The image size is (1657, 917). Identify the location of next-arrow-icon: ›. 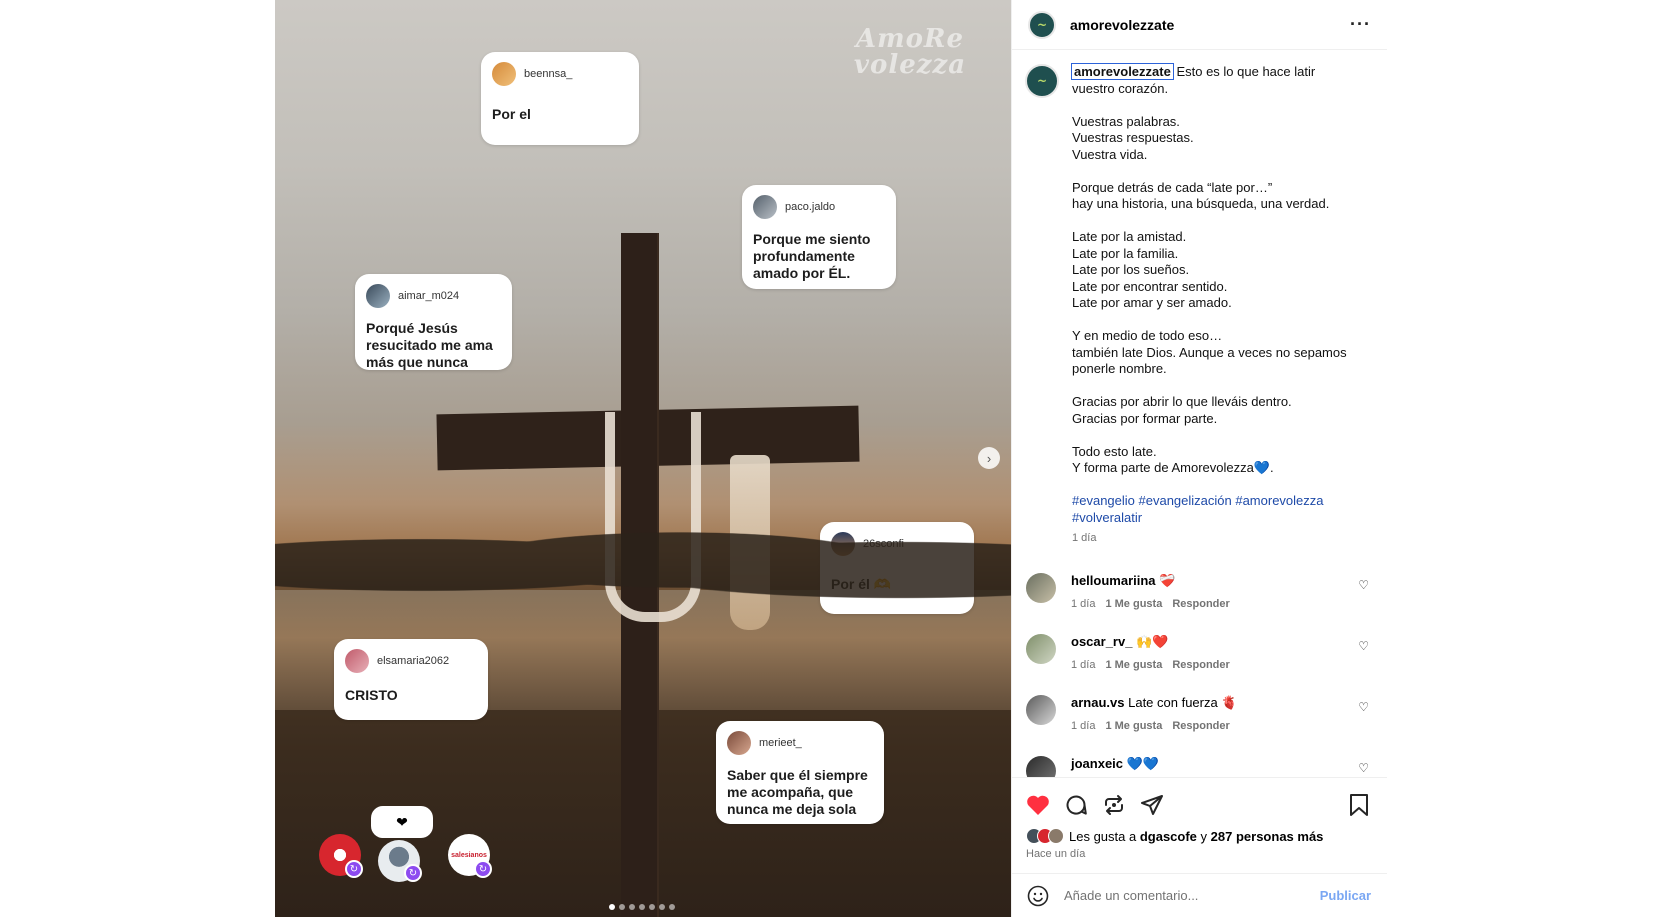
(989, 458).